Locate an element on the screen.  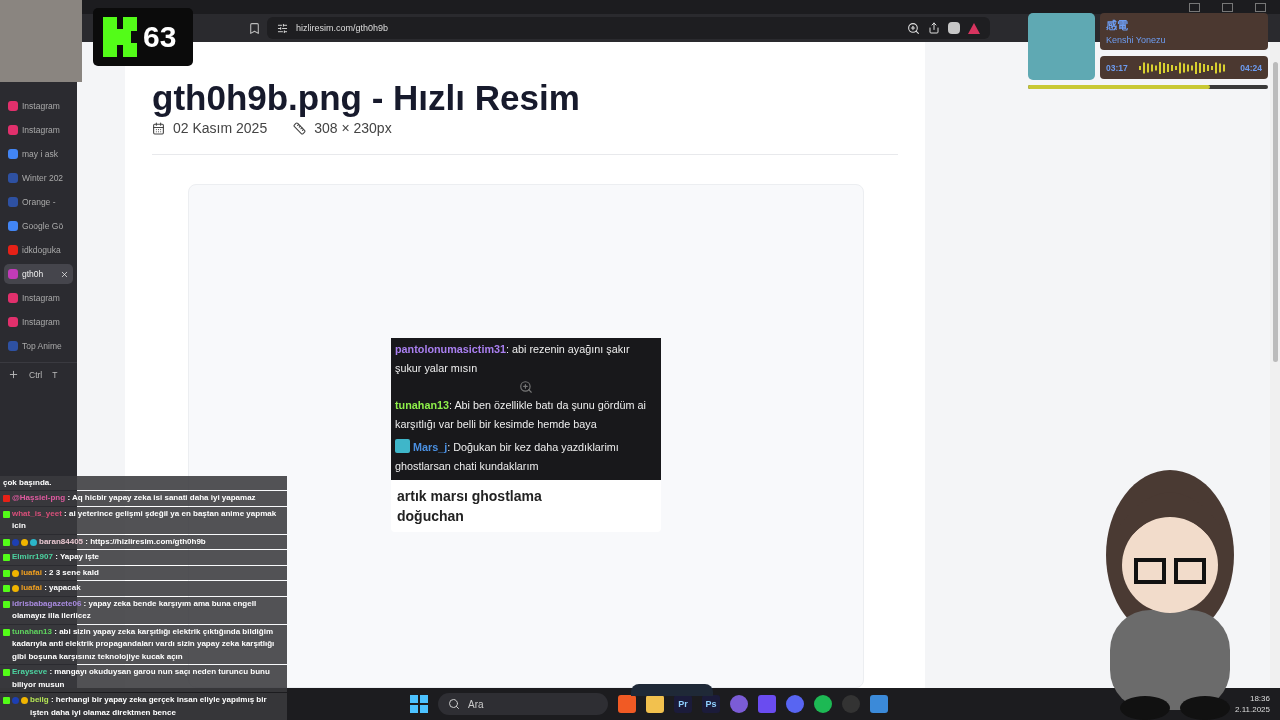
search-icon is located at coordinates (454, 704).